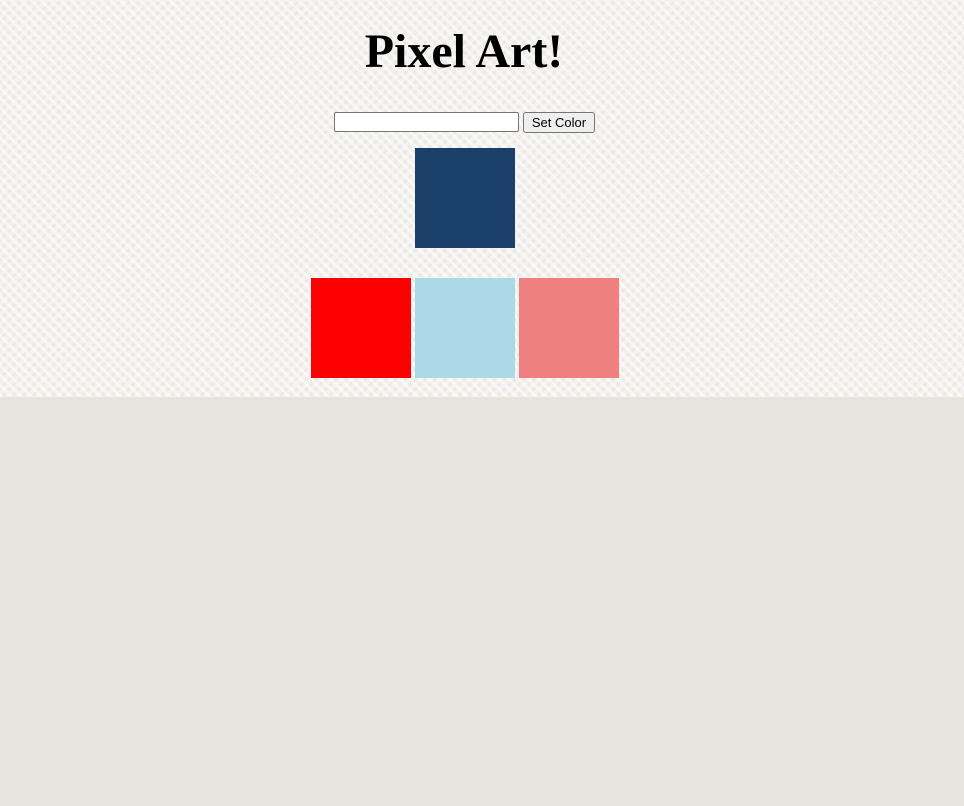 Image resolution: width=964 pixels, height=806 pixels. I want to click on palette, so click(466, 328).